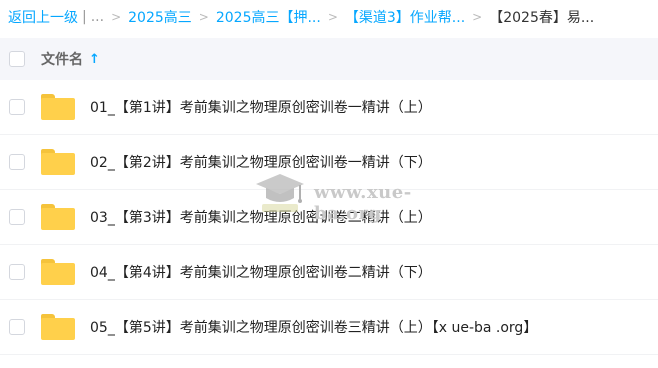 This screenshot has height=368, width=658. What do you see at coordinates (17, 59) in the screenshot?
I see `select-all-checkbox` at bounding box center [17, 59].